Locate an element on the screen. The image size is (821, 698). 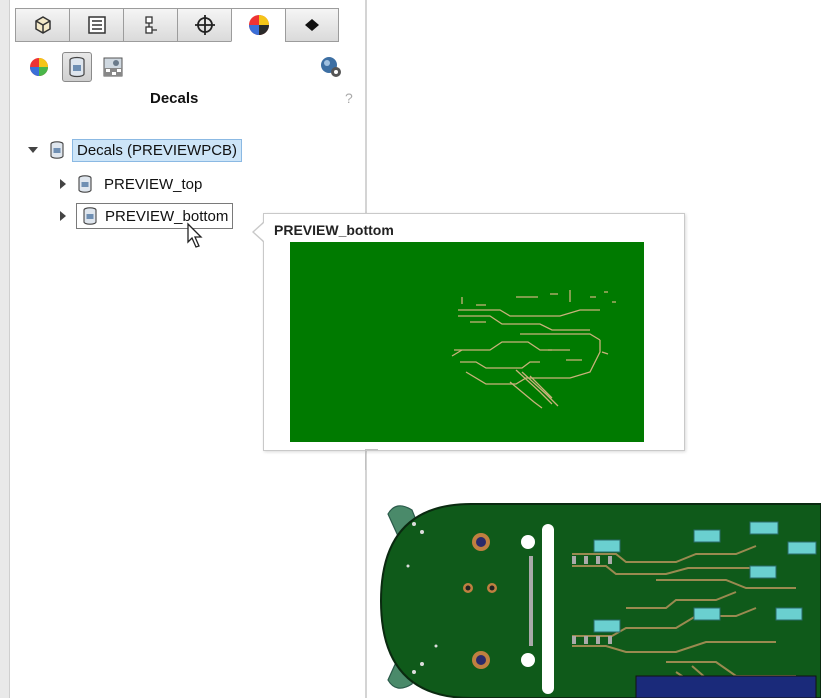
scenes-icon is located at coordinates (113, 67).